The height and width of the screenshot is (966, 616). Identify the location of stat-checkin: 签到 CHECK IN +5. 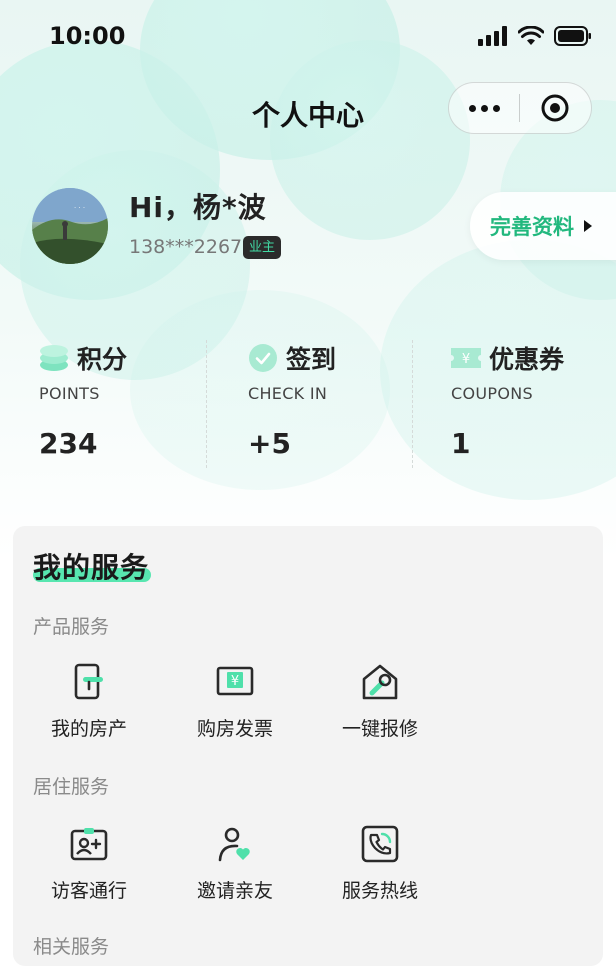
(292, 405).